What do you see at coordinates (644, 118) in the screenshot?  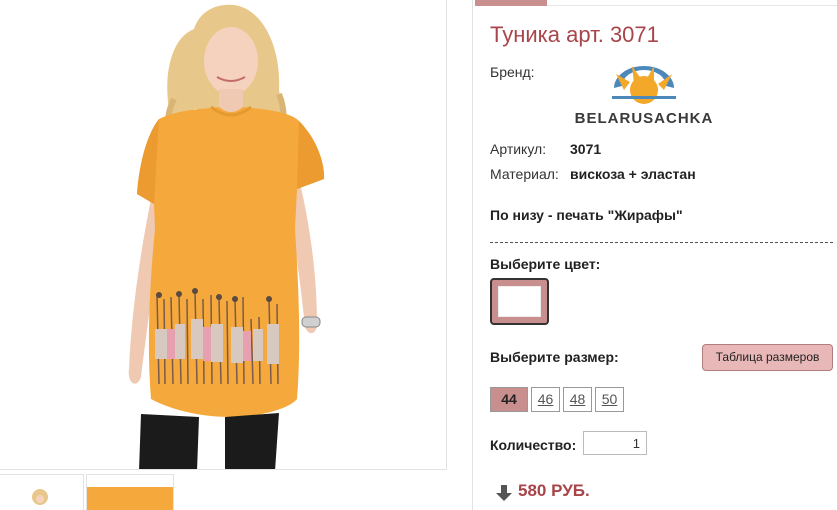 I see `brand-name: BELARUSACHKA` at bounding box center [644, 118].